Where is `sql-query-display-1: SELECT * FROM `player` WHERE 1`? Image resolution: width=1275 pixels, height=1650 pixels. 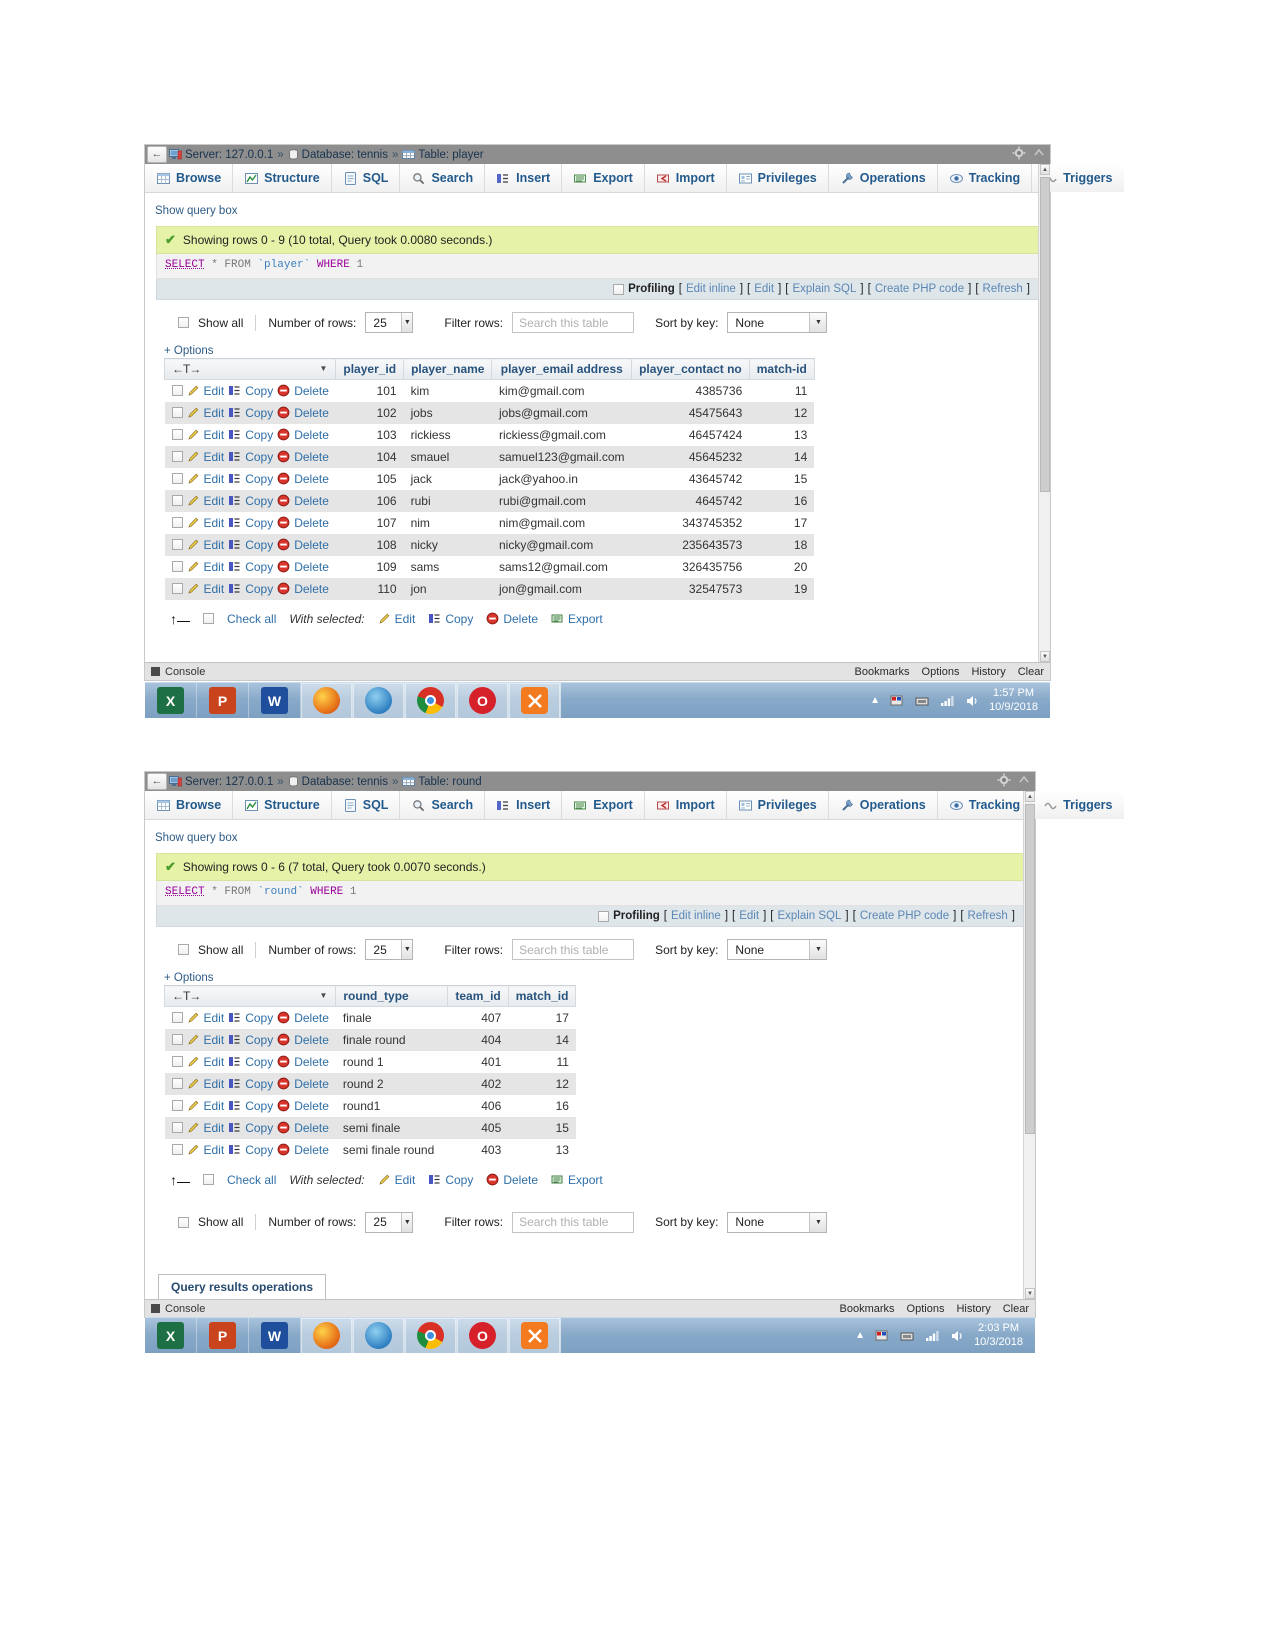 sql-query-display-1: SELECT * FROM `player` WHERE 1 is located at coordinates (597, 266).